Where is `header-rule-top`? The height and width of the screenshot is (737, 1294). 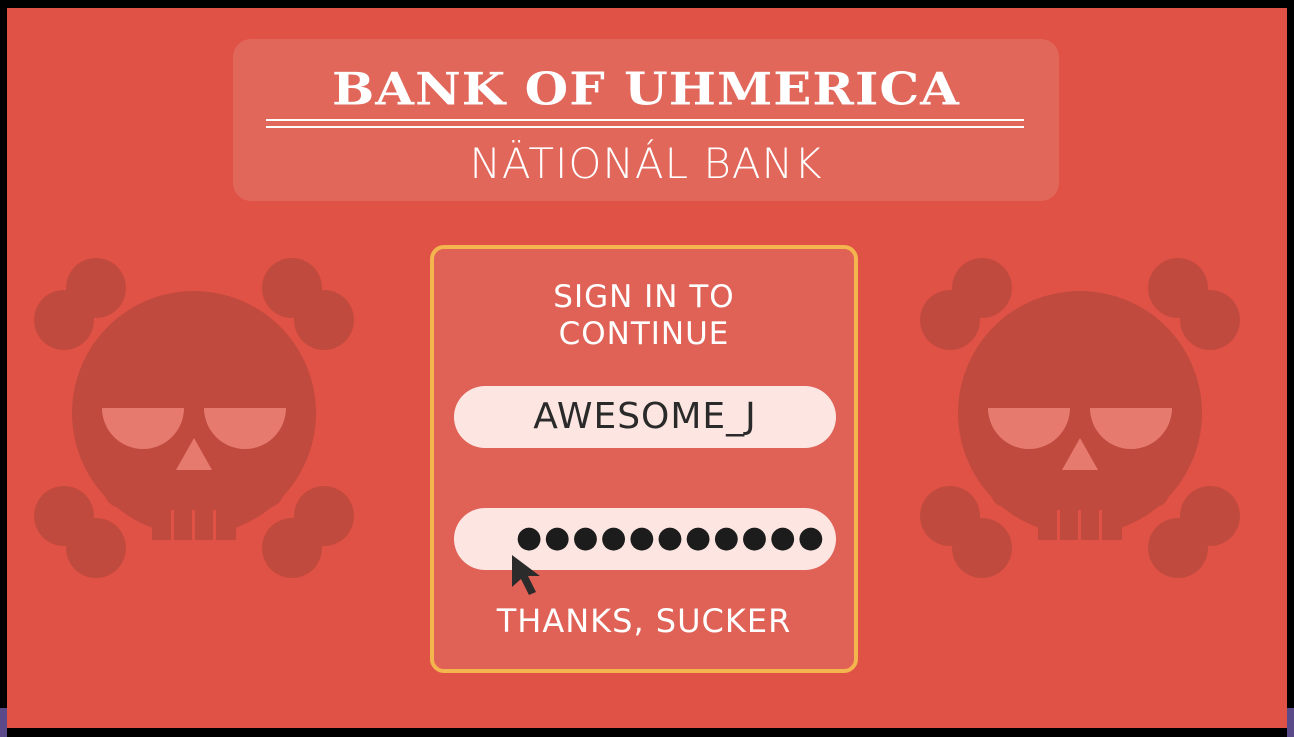 header-rule-top is located at coordinates (645, 120).